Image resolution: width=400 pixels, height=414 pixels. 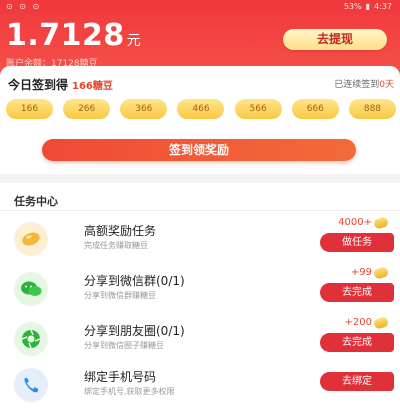 What do you see at coordinates (134, 281) in the screenshot?
I see `task-name: 分享到微信群(0/1)` at bounding box center [134, 281].